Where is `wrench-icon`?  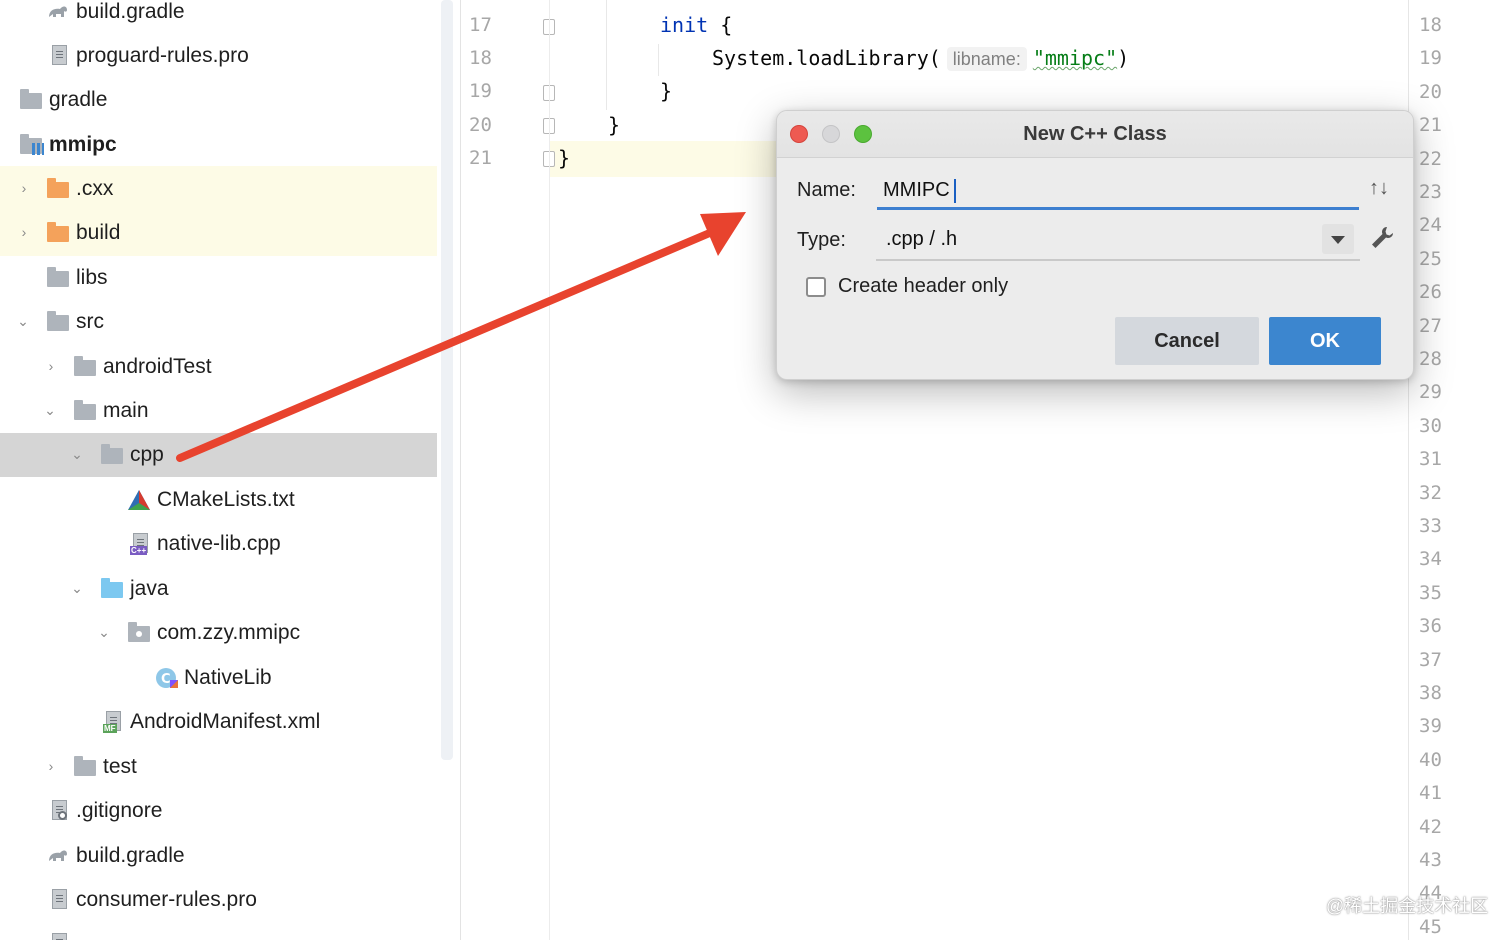 wrench-icon is located at coordinates (1382, 238).